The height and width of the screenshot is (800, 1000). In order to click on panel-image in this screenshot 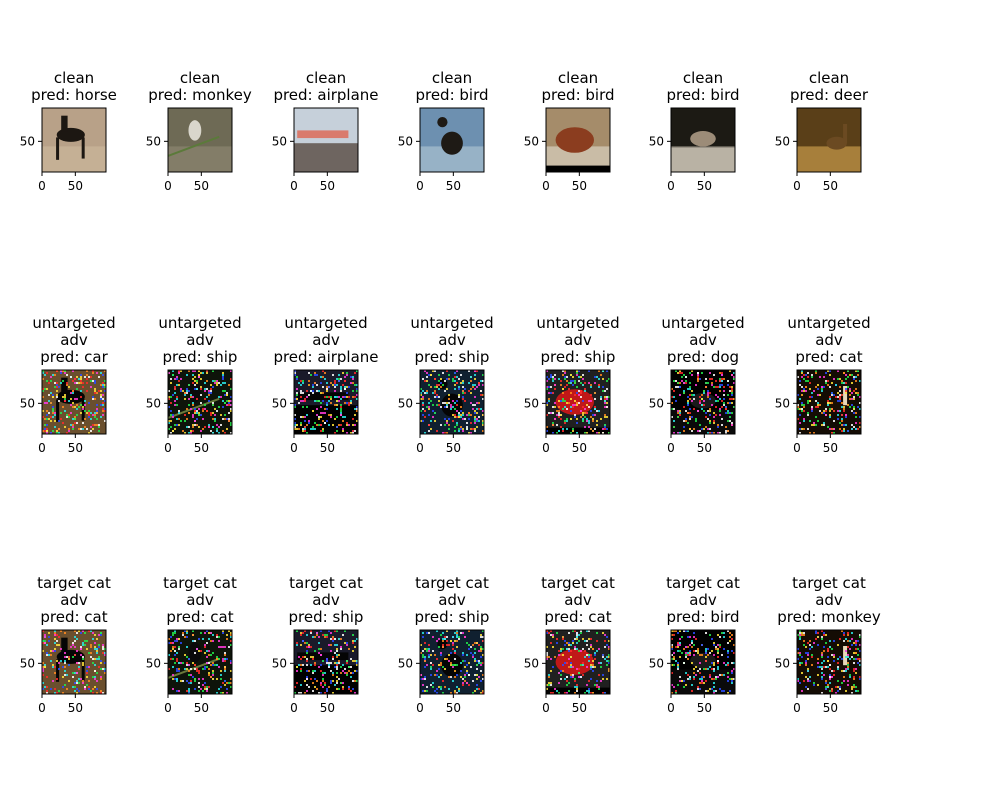, I will do `click(452, 140)`.